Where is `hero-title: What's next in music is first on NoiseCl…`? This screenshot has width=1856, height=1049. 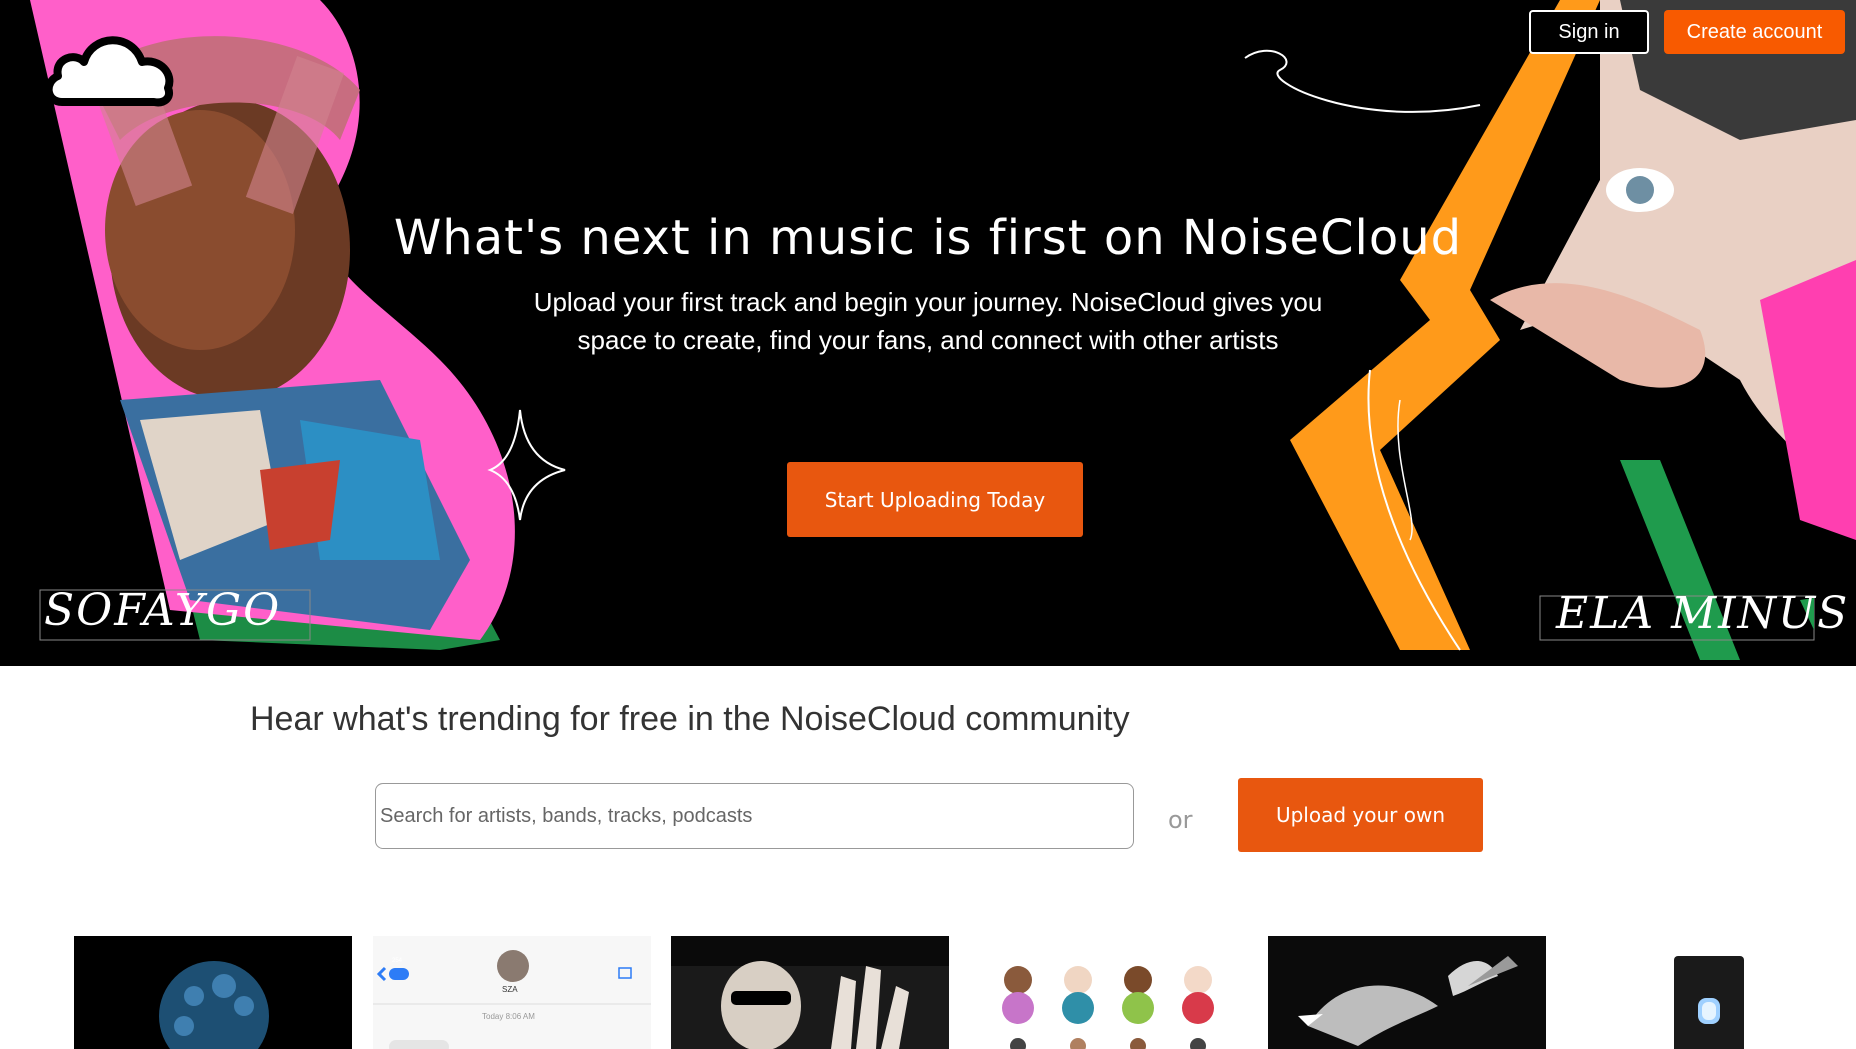
hero-title: What's next in music is first on NoiseCl… is located at coordinates (928, 238).